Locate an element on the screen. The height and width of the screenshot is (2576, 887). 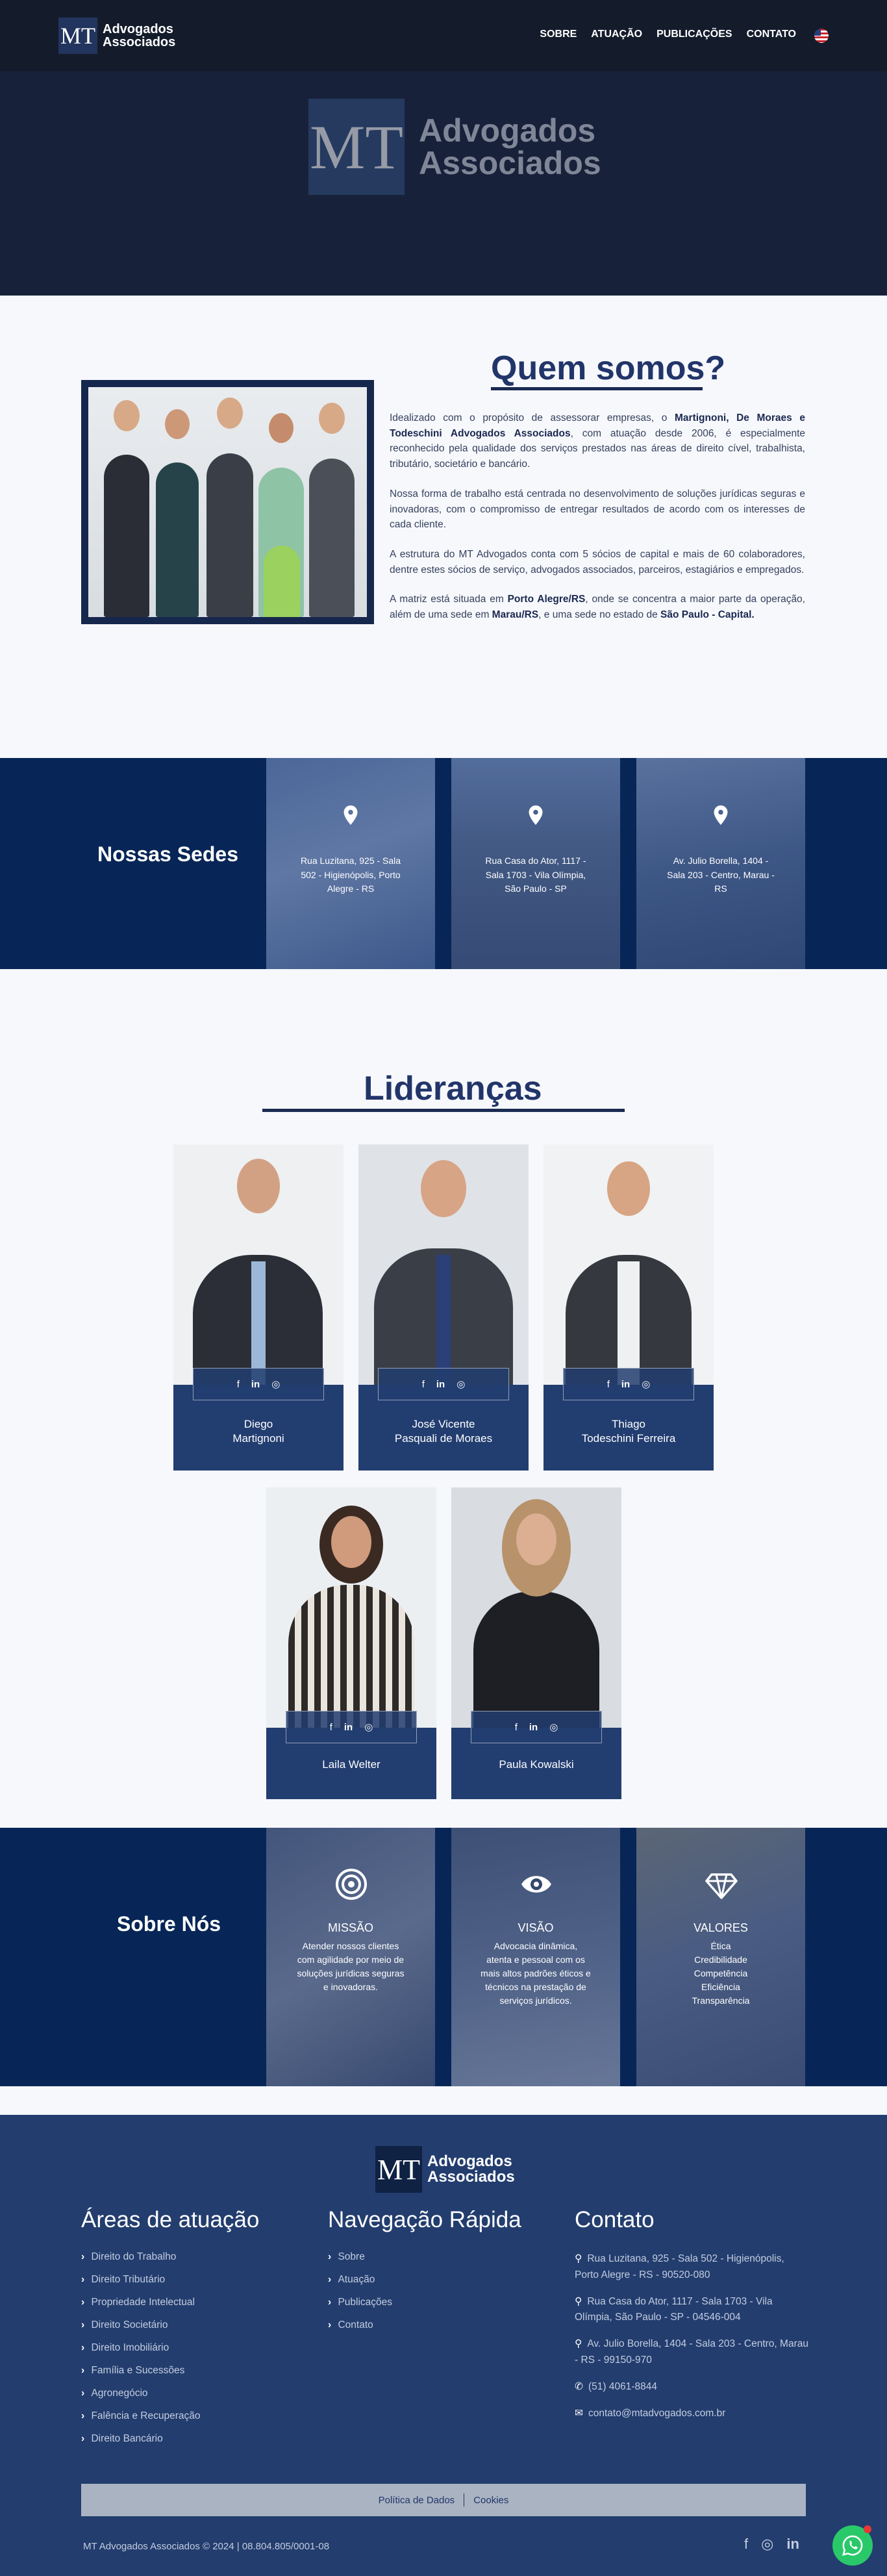
footer-nav-link: Publicações is located at coordinates (424, 2308).